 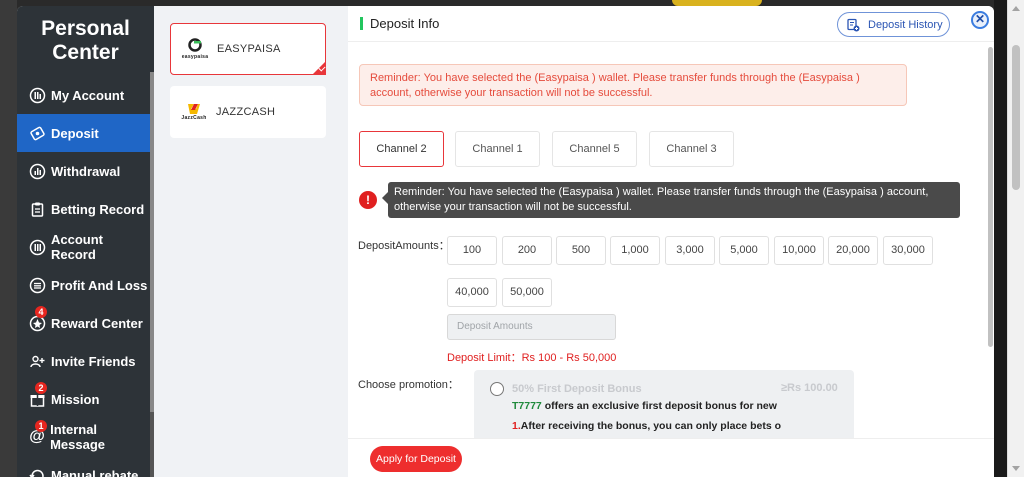 I want to click on sidebar-item-label: Internal Message, so click(x=78, y=437).